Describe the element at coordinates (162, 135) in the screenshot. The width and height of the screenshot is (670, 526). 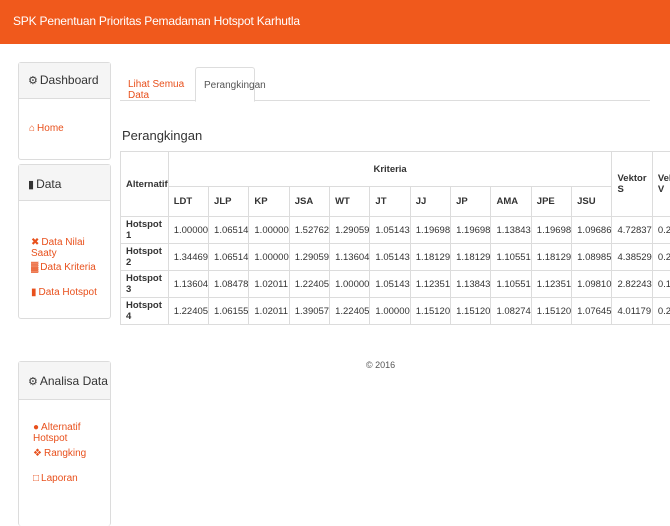
I see `section-title: Perangkingan` at that location.